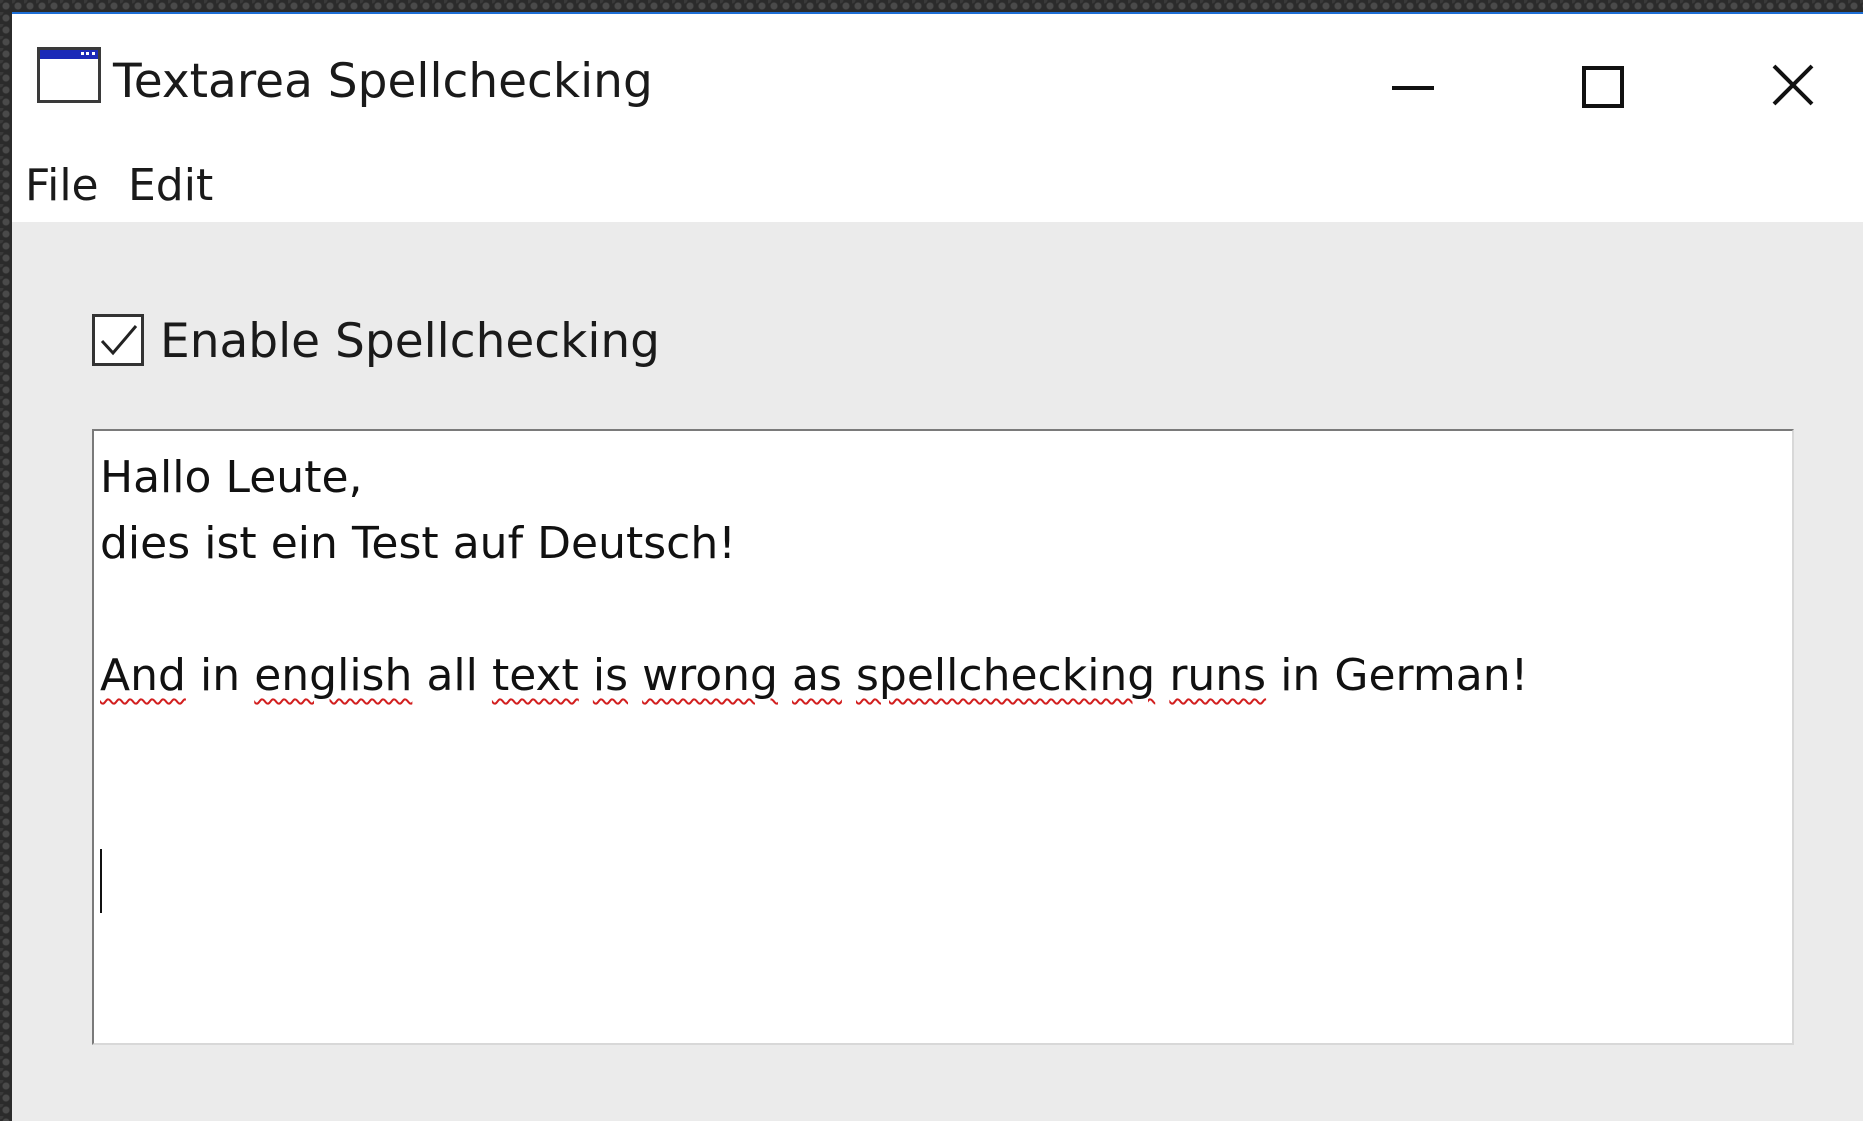  What do you see at coordinates (946, 478) in the screenshot?
I see `text-line: Hallo Leute,` at bounding box center [946, 478].